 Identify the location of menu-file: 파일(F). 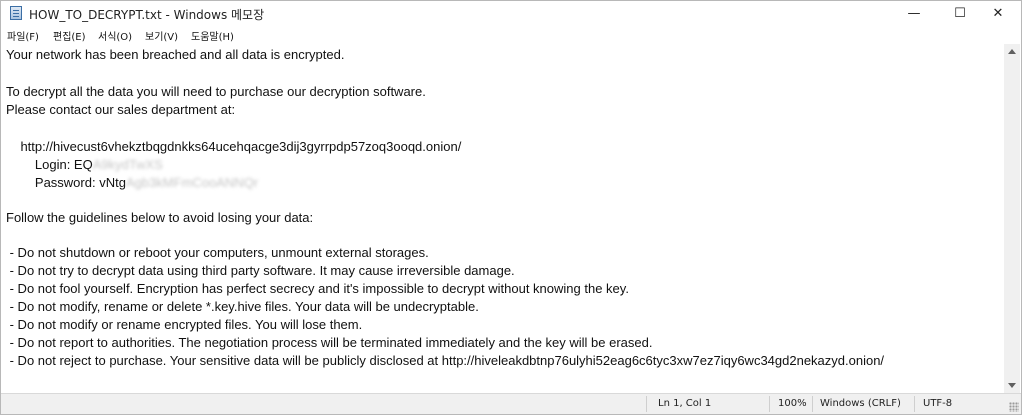
(23, 35).